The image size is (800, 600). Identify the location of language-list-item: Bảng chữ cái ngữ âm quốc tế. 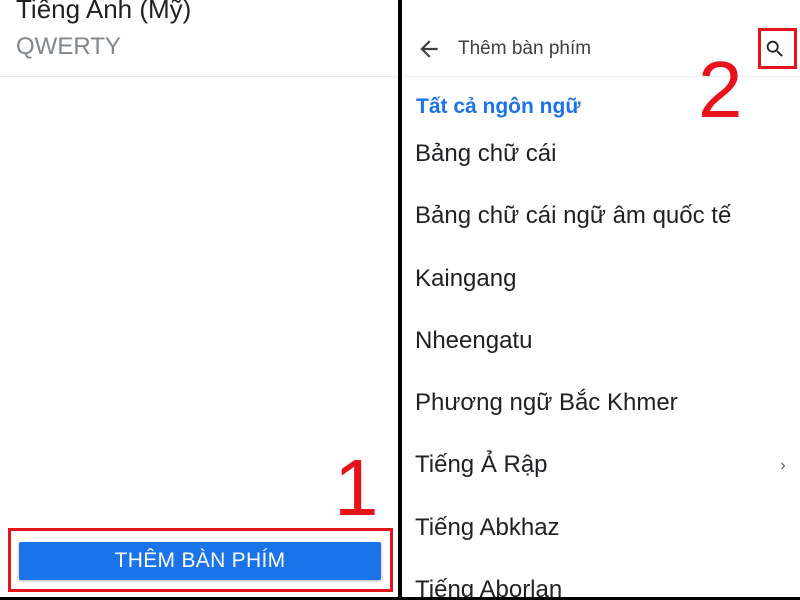
(601, 219).